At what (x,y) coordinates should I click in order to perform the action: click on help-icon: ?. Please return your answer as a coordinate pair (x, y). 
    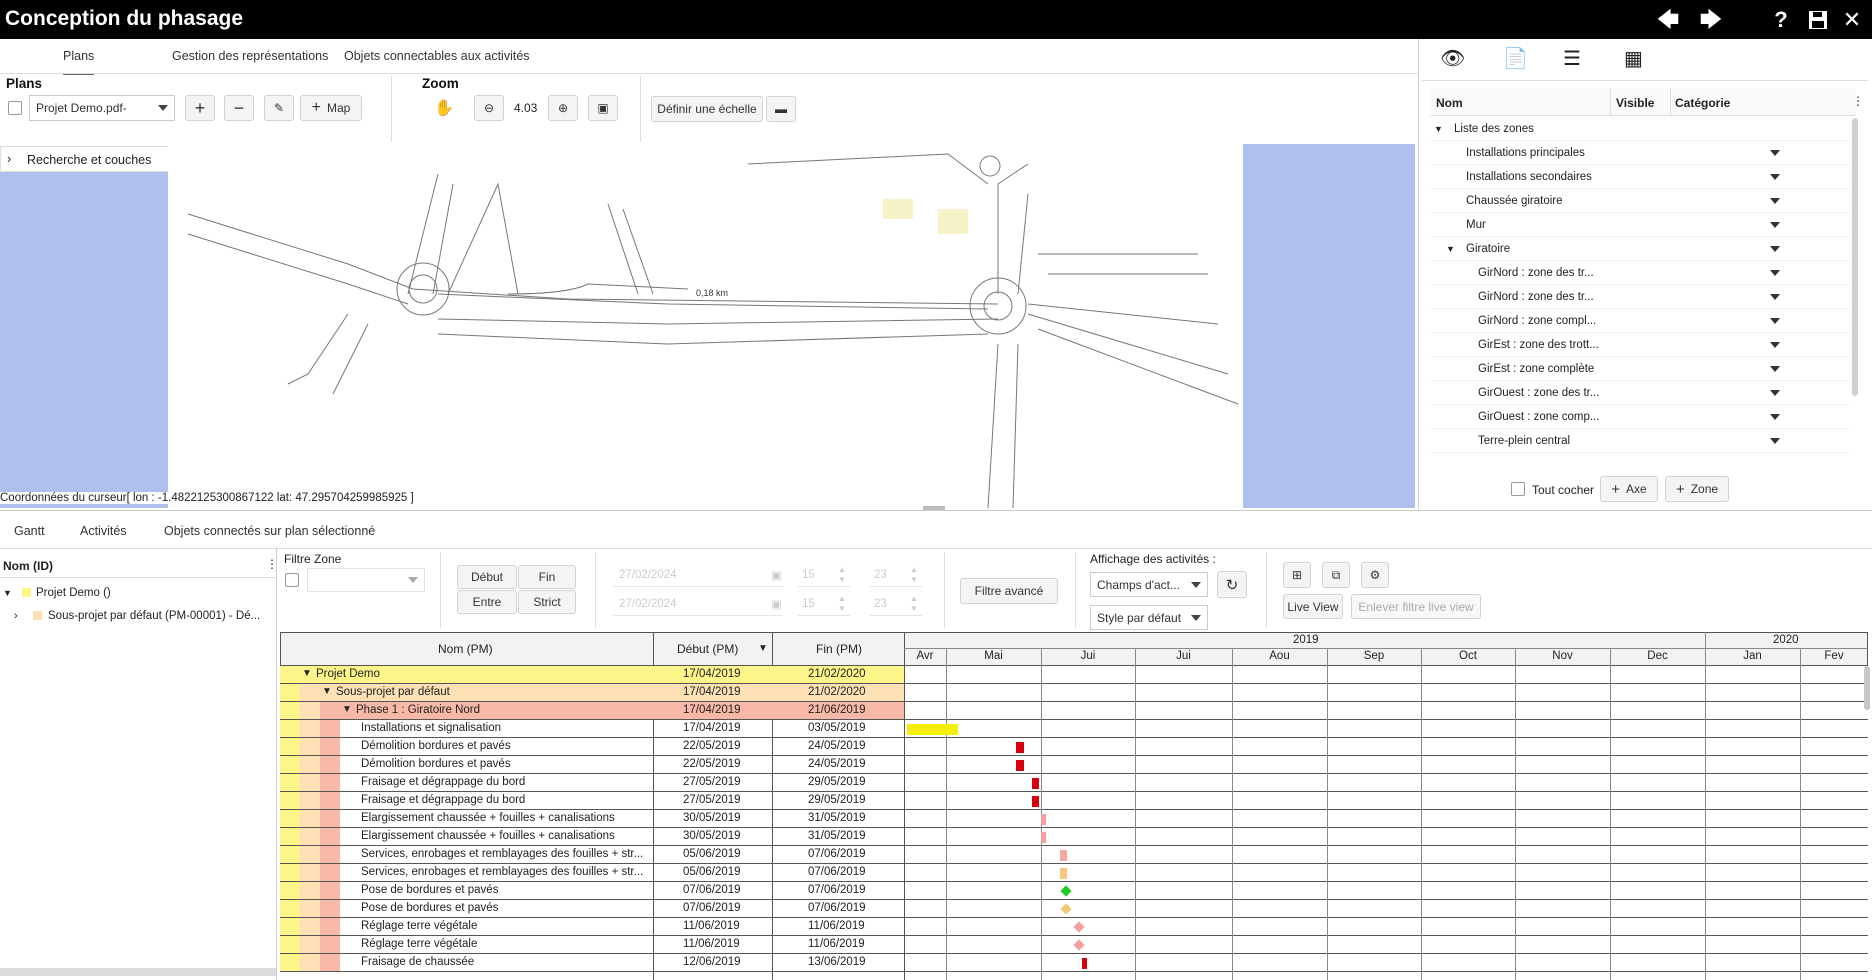
    Looking at the image, I should click on (1781, 20).